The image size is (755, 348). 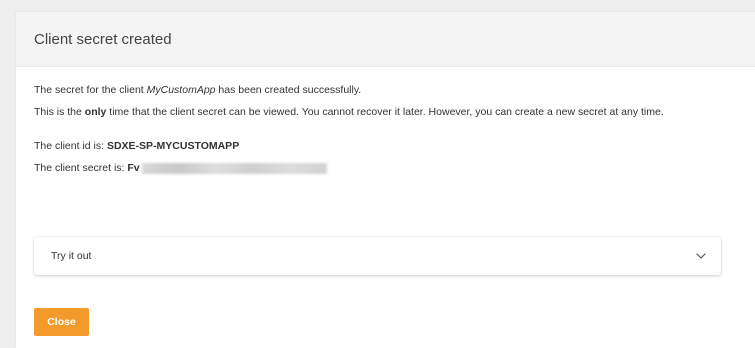 I want to click on success-suffix: has been created successfully., so click(x=288, y=90).